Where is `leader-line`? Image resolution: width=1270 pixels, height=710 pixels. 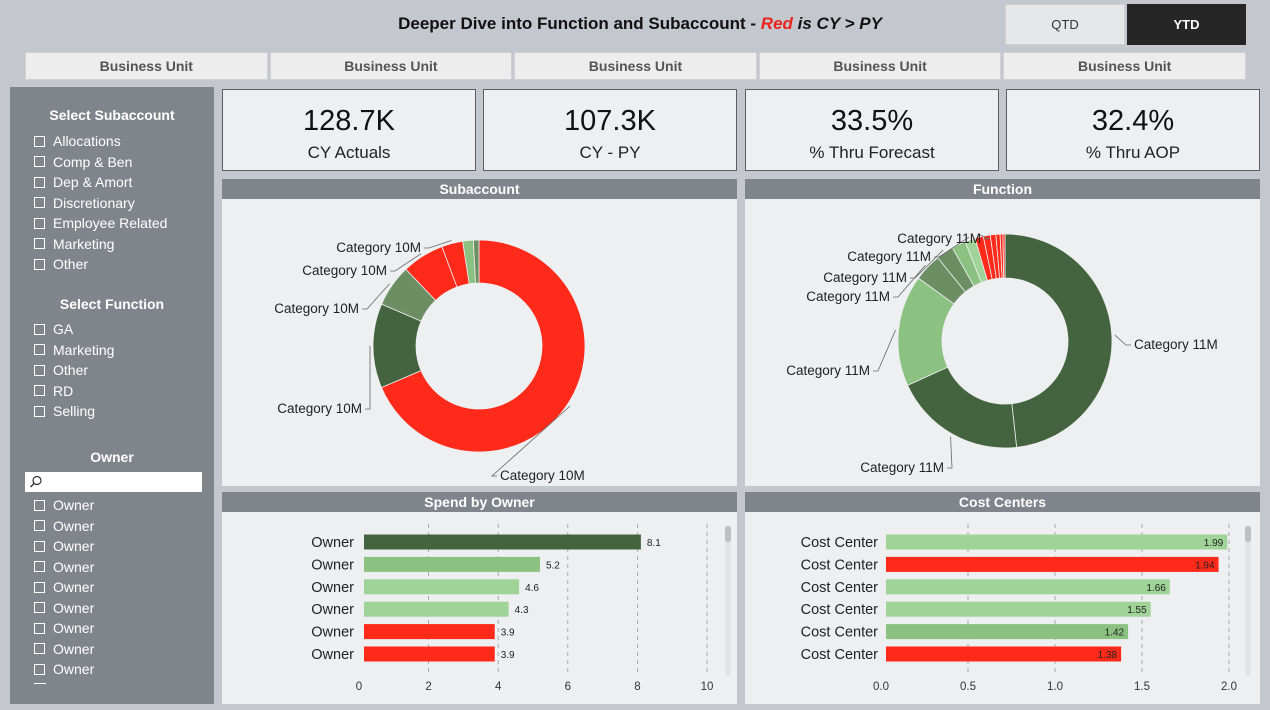 leader-line is located at coordinates (950, 452).